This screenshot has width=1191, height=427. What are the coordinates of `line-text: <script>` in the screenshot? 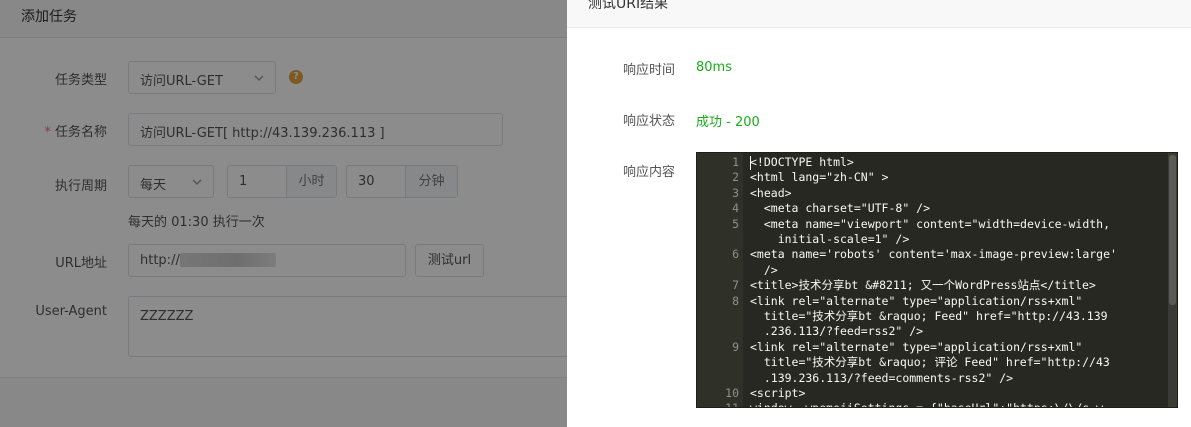 It's located at (778, 393).